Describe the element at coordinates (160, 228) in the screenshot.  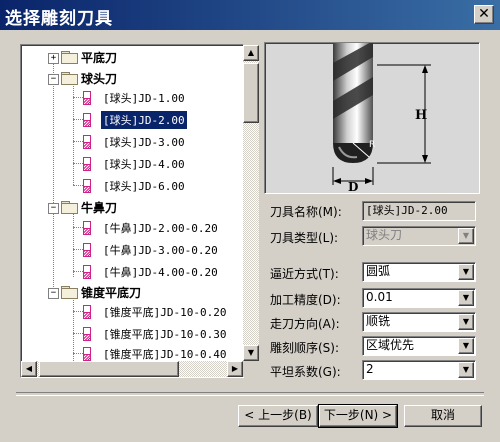
I see `tree-item: [牛鼻]JD-2.00-0.20` at that location.